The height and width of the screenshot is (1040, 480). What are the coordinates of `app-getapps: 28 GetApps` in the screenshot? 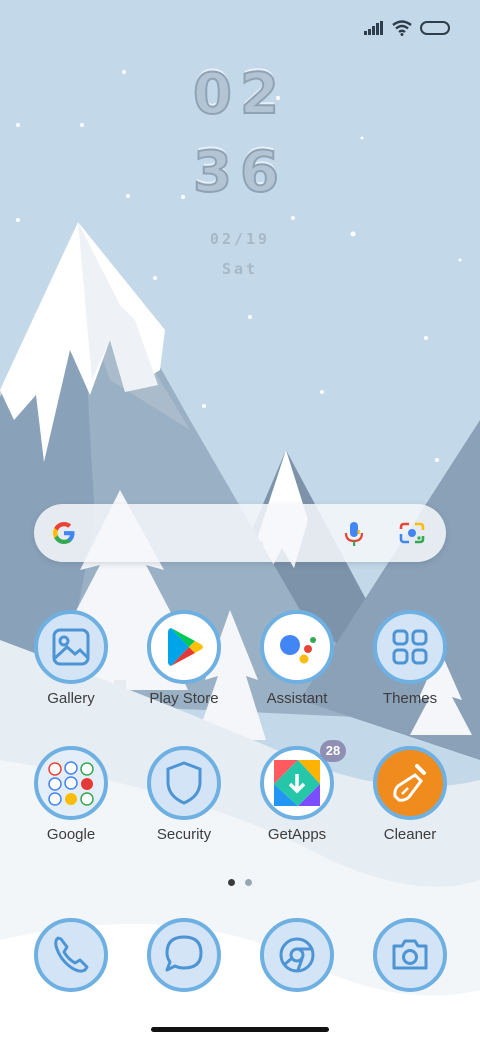 It's located at (297, 806).